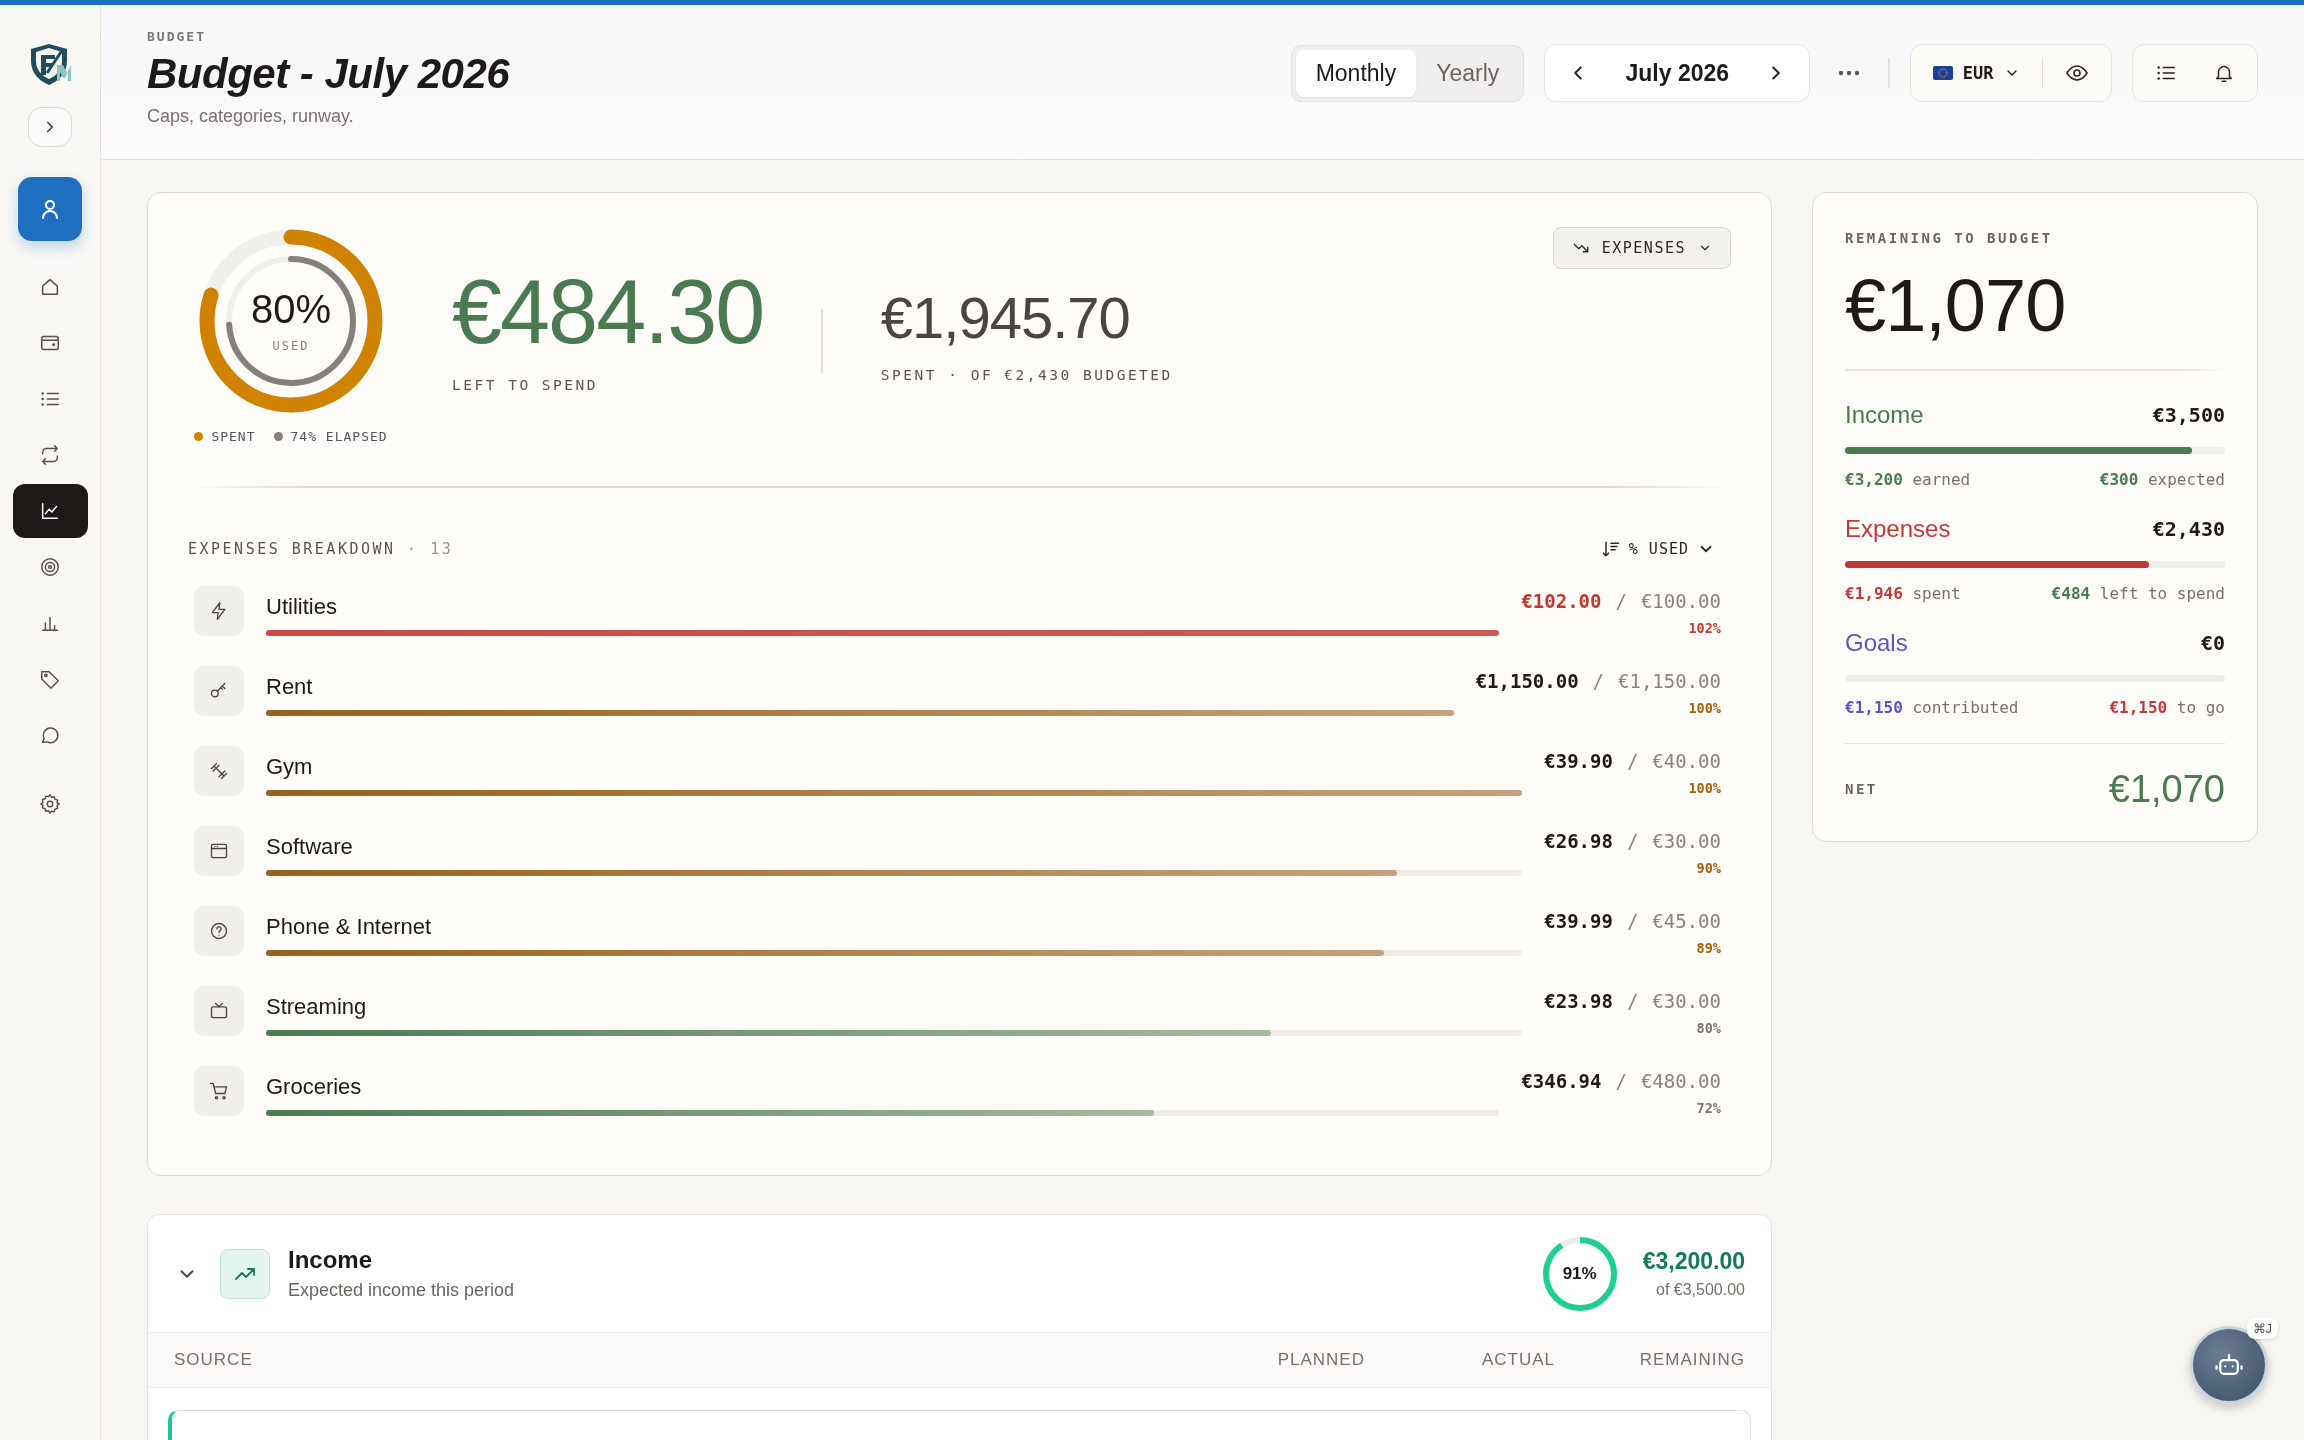 The width and height of the screenshot is (2304, 1440). What do you see at coordinates (50, 209) in the screenshot?
I see `profile-button` at bounding box center [50, 209].